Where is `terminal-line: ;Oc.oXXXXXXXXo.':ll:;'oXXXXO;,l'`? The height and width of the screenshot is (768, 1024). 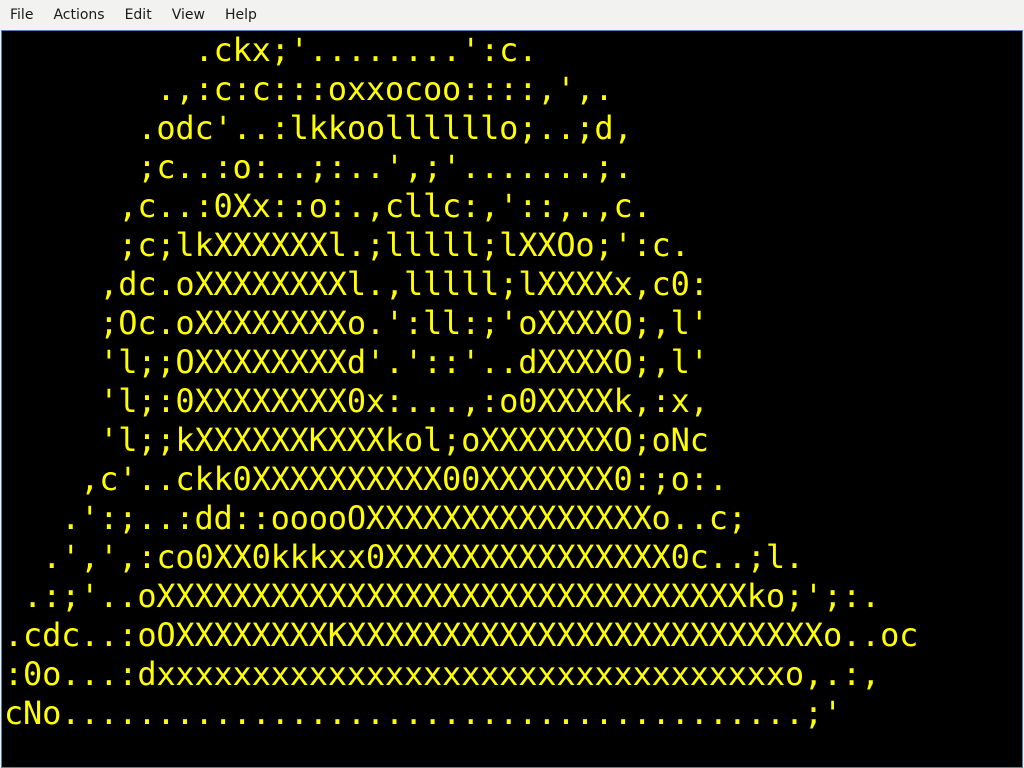 terminal-line: ;Oc.oXXXXXXXXo.':ll:;'oXXXXO;,l' is located at coordinates (356, 323).